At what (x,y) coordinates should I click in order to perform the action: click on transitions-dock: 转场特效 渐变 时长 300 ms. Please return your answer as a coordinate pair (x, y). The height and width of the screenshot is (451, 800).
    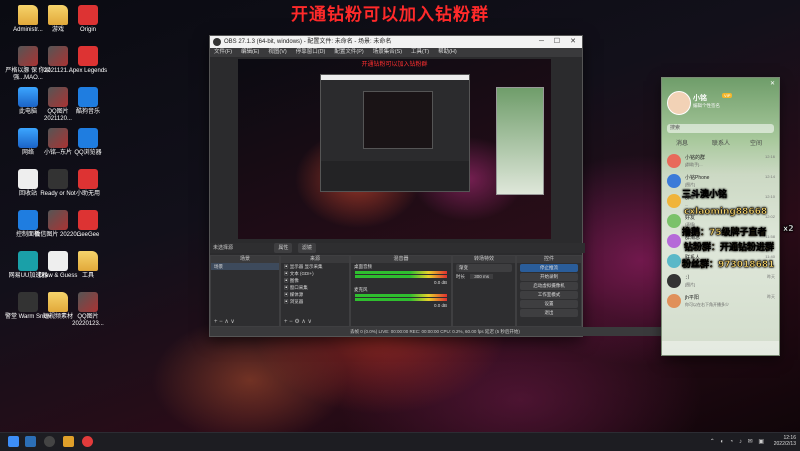
    Looking at the image, I should click on (484, 291).